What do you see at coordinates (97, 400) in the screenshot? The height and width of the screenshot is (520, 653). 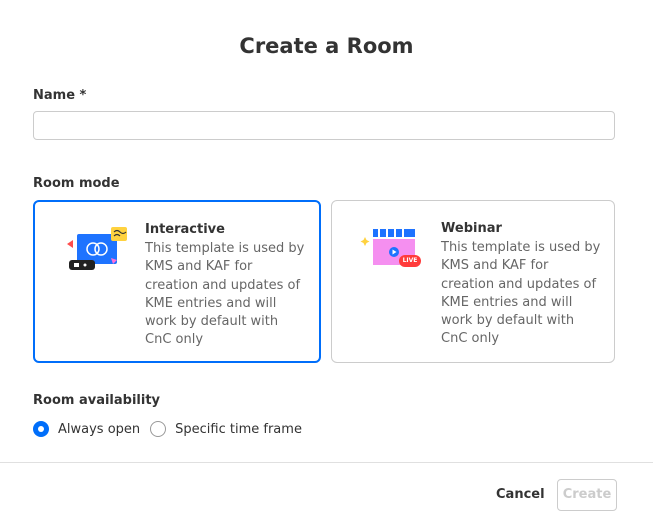 I see `room-availability-label: Room availability` at bounding box center [97, 400].